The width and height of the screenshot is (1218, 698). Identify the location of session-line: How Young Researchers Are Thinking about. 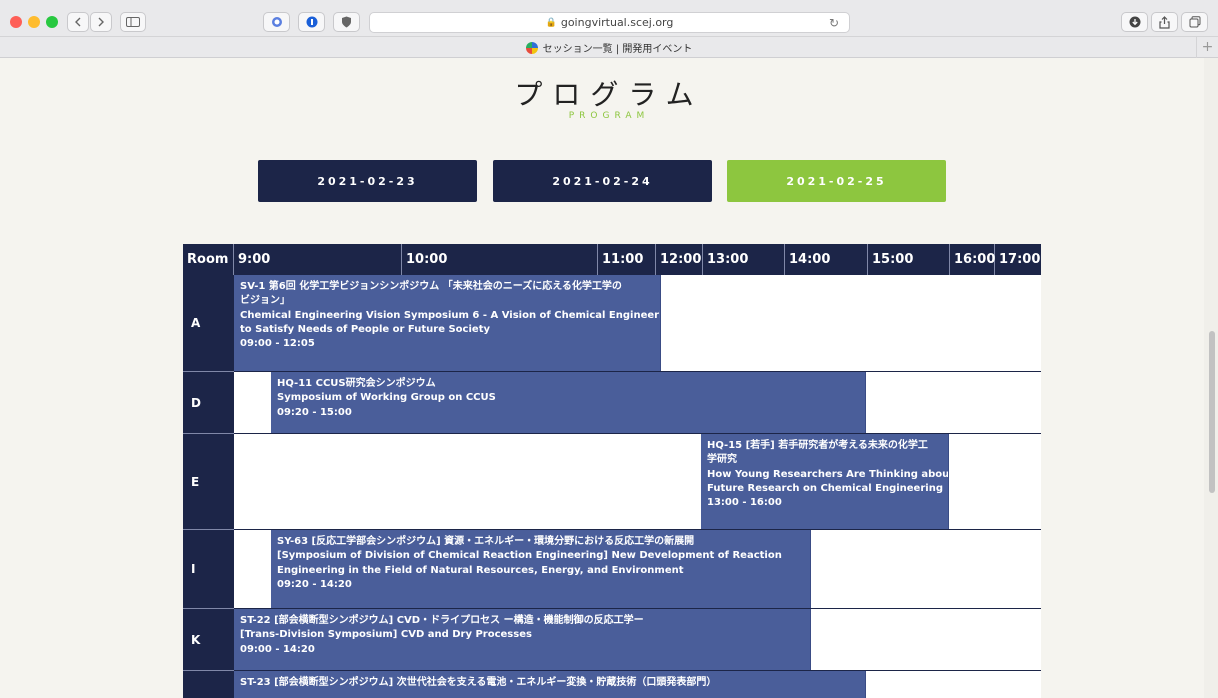
(828, 474).